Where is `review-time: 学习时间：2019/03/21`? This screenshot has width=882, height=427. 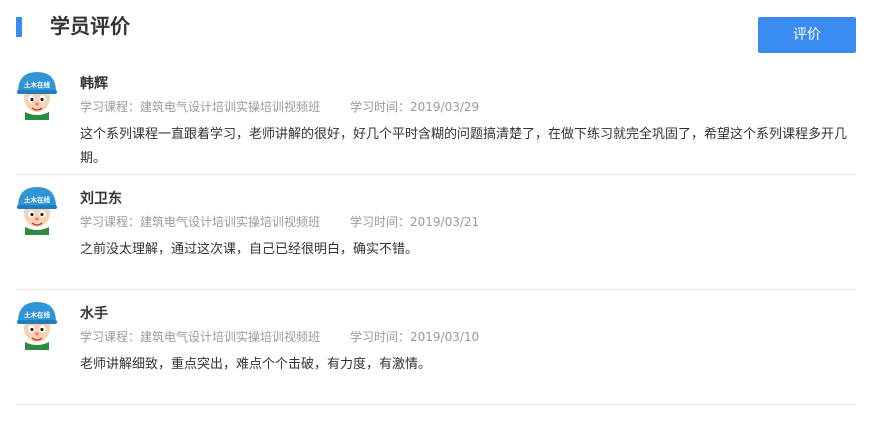 review-time: 学习时间：2019/03/21 is located at coordinates (415, 222).